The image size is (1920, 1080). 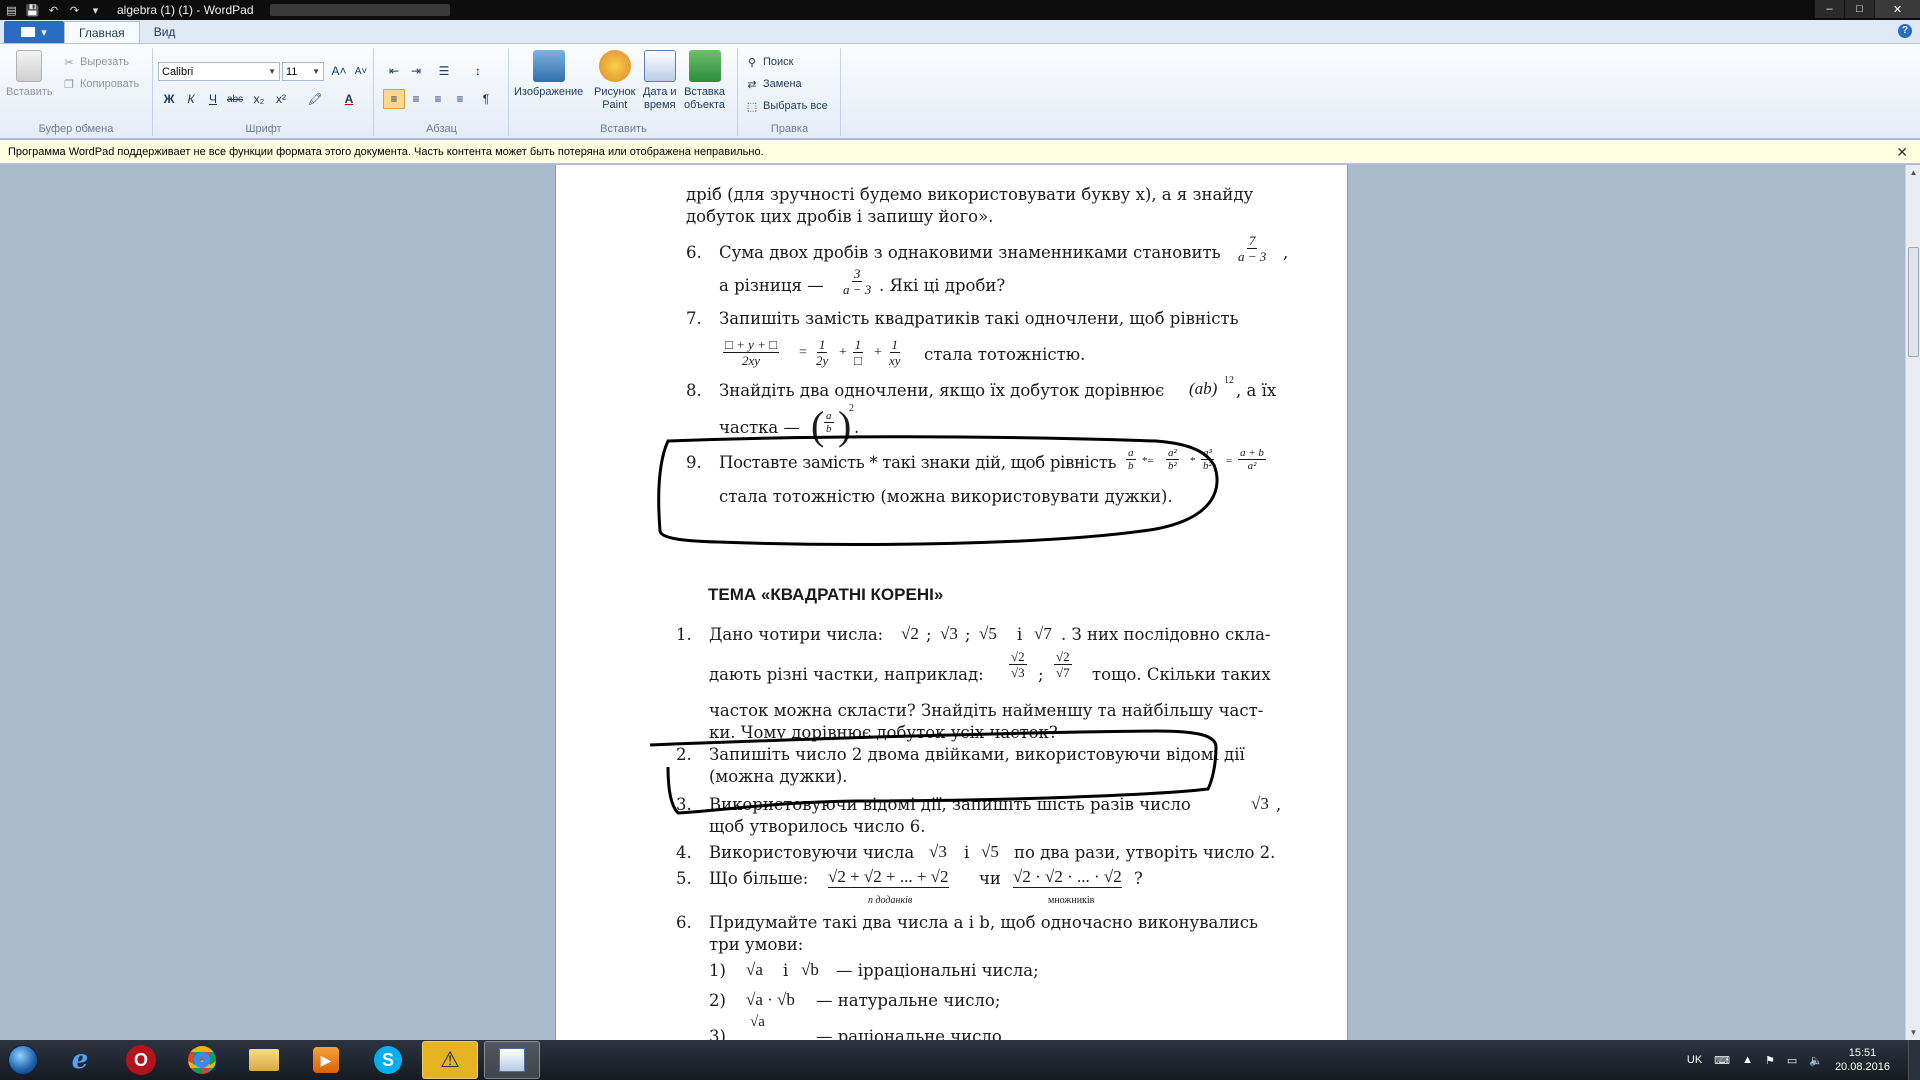 I want to click on font-size-select: 11 ▼, so click(x=303, y=71).